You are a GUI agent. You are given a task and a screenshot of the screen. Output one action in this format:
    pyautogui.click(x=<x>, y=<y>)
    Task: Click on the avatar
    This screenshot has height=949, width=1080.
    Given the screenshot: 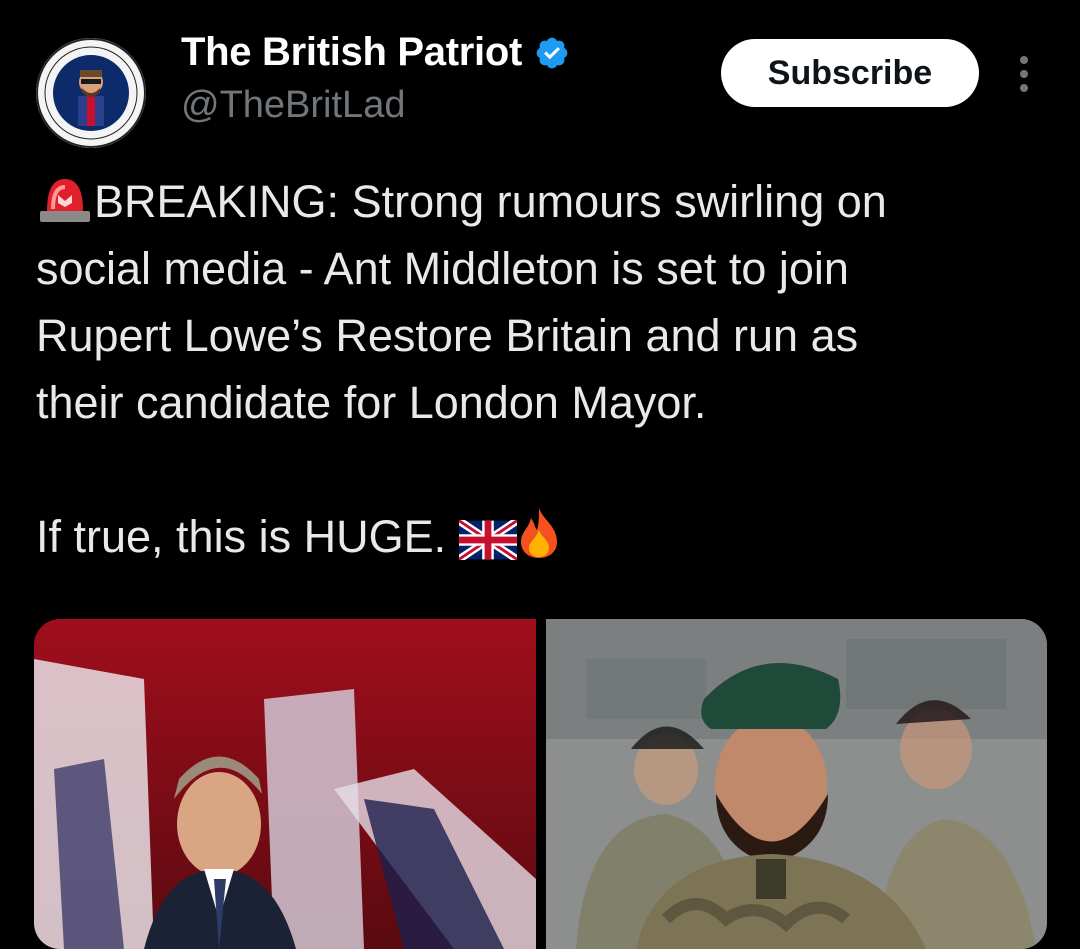 What is the action you would take?
    pyautogui.click(x=91, y=93)
    